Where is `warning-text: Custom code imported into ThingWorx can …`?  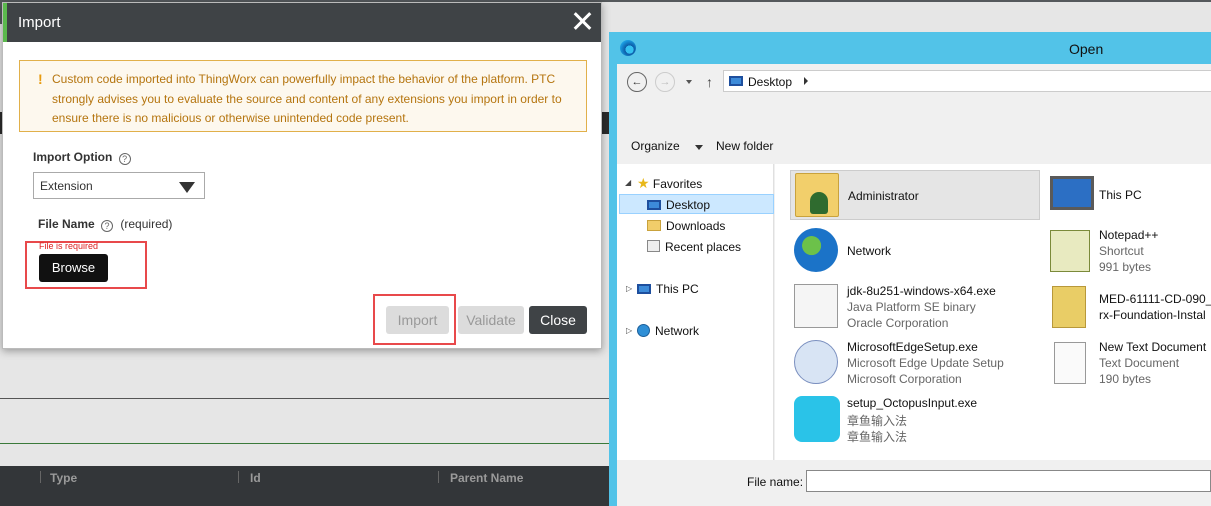
warning-text: Custom code imported into ThingWorx can … is located at coordinates (307, 98).